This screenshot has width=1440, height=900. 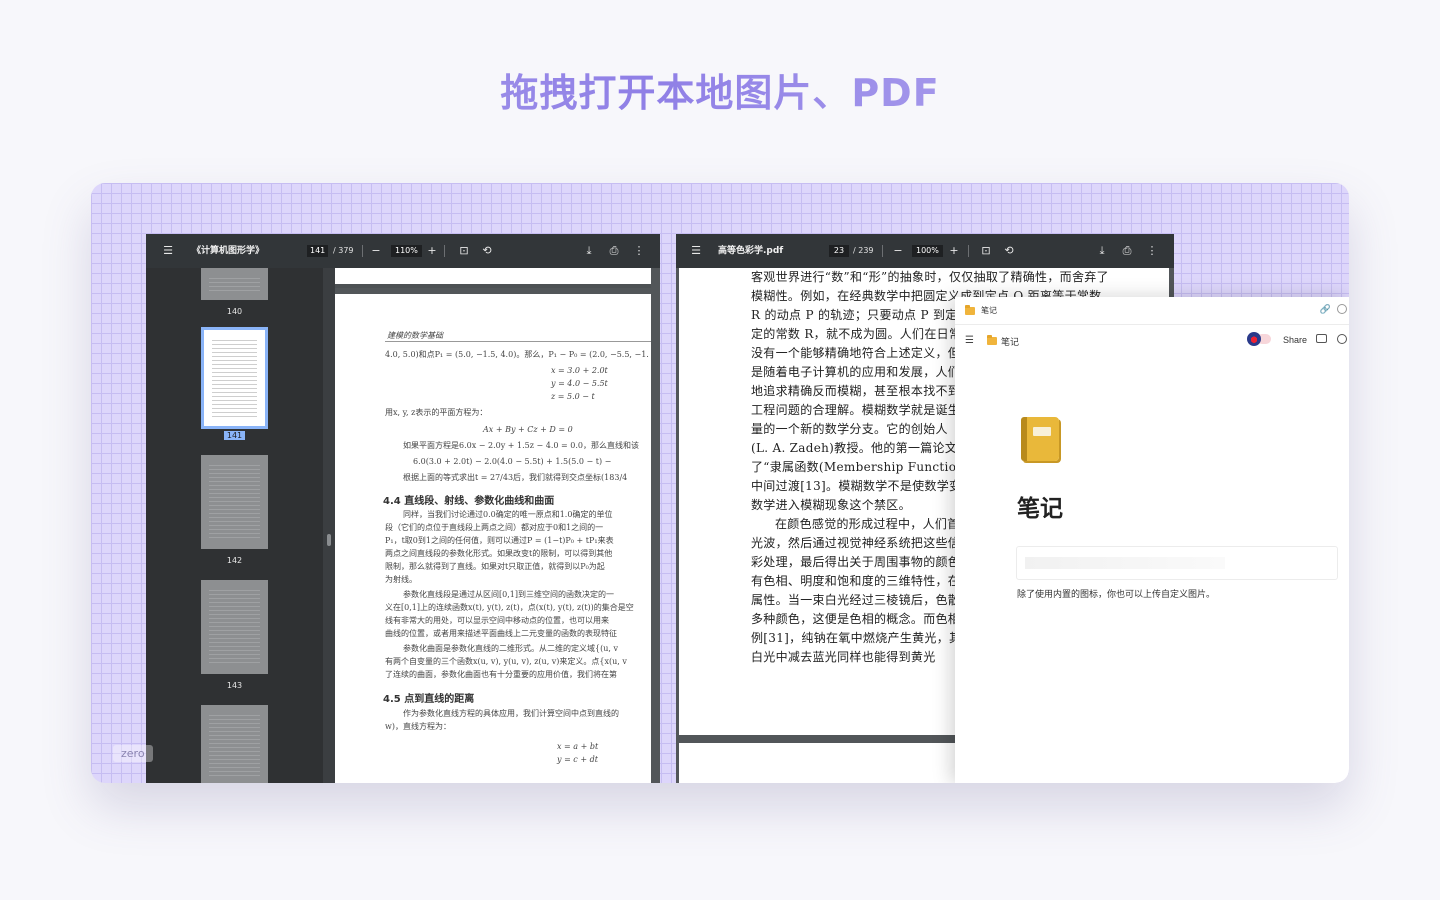 What do you see at coordinates (856, 543) in the screenshot?
I see `text-line: 光波，然后通过视觉神经系统把这些信` at bounding box center [856, 543].